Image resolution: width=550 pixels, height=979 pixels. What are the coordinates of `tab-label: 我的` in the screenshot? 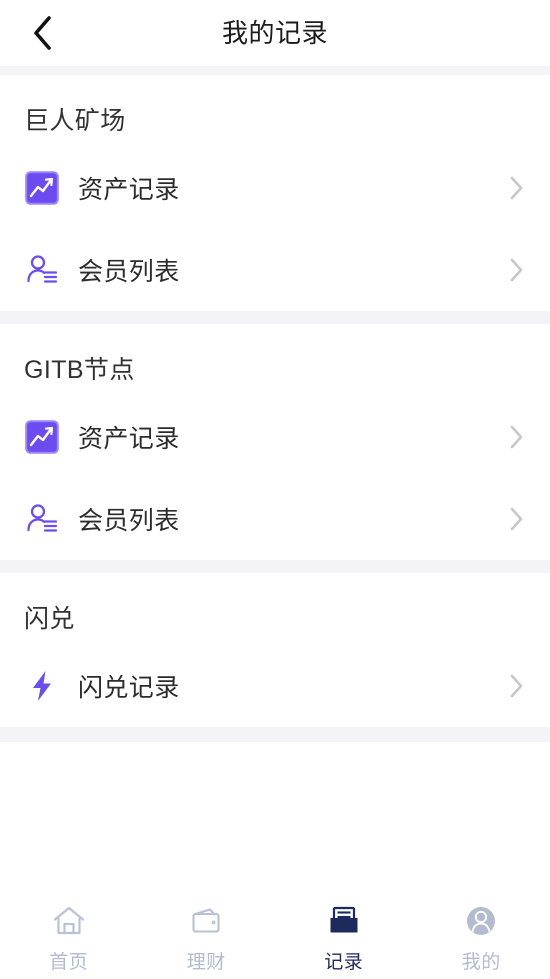 It's located at (481, 962).